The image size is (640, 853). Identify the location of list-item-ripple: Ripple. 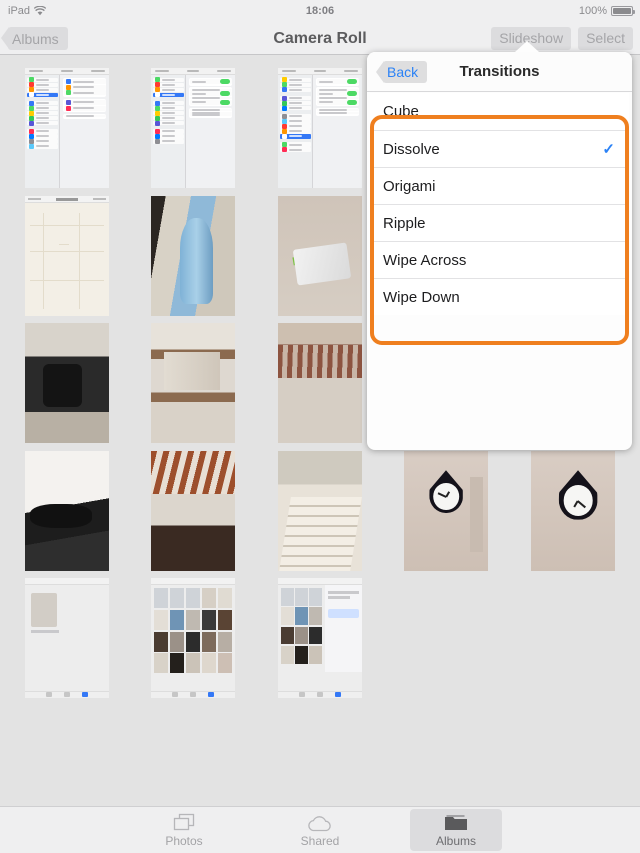
(499, 222).